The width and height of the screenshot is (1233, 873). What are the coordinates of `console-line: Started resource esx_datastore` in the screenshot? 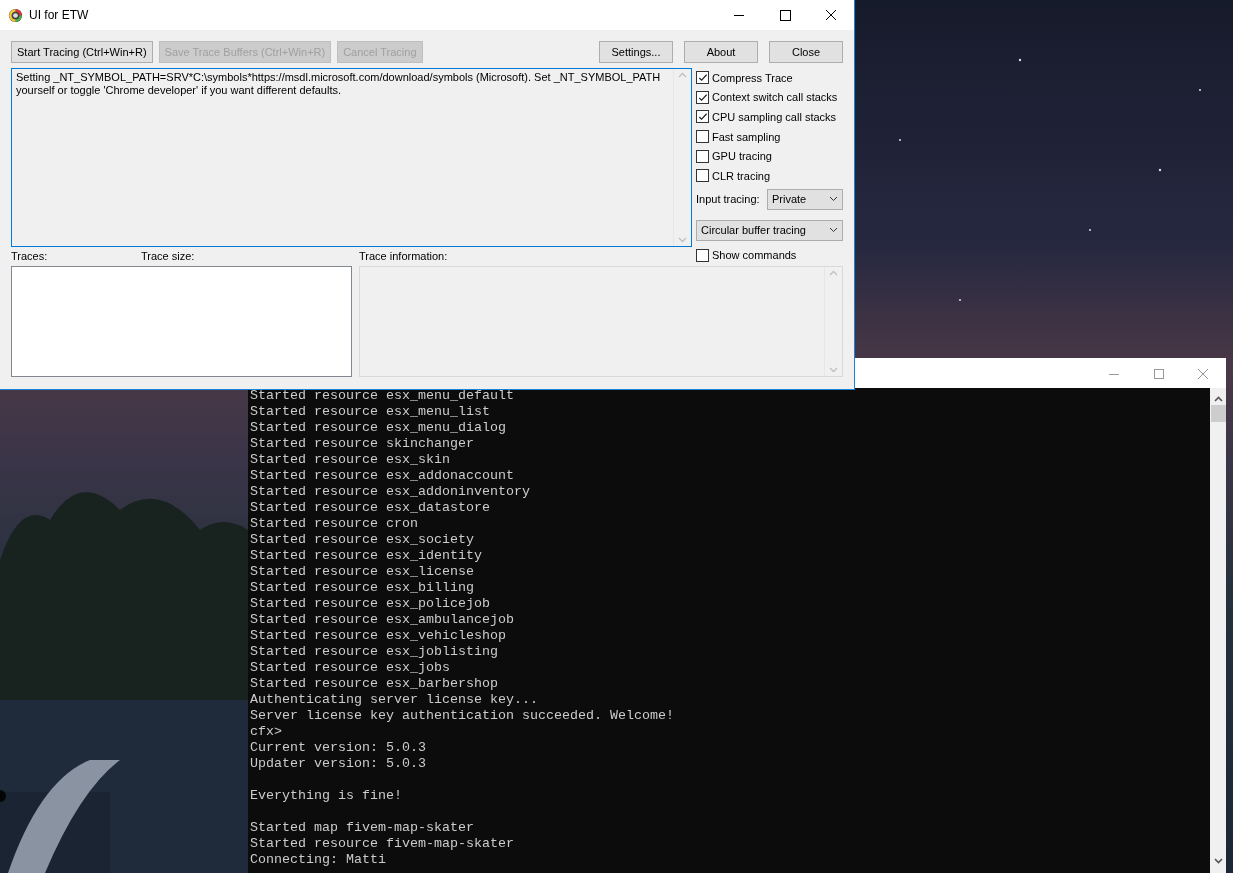 It's located at (370, 508).